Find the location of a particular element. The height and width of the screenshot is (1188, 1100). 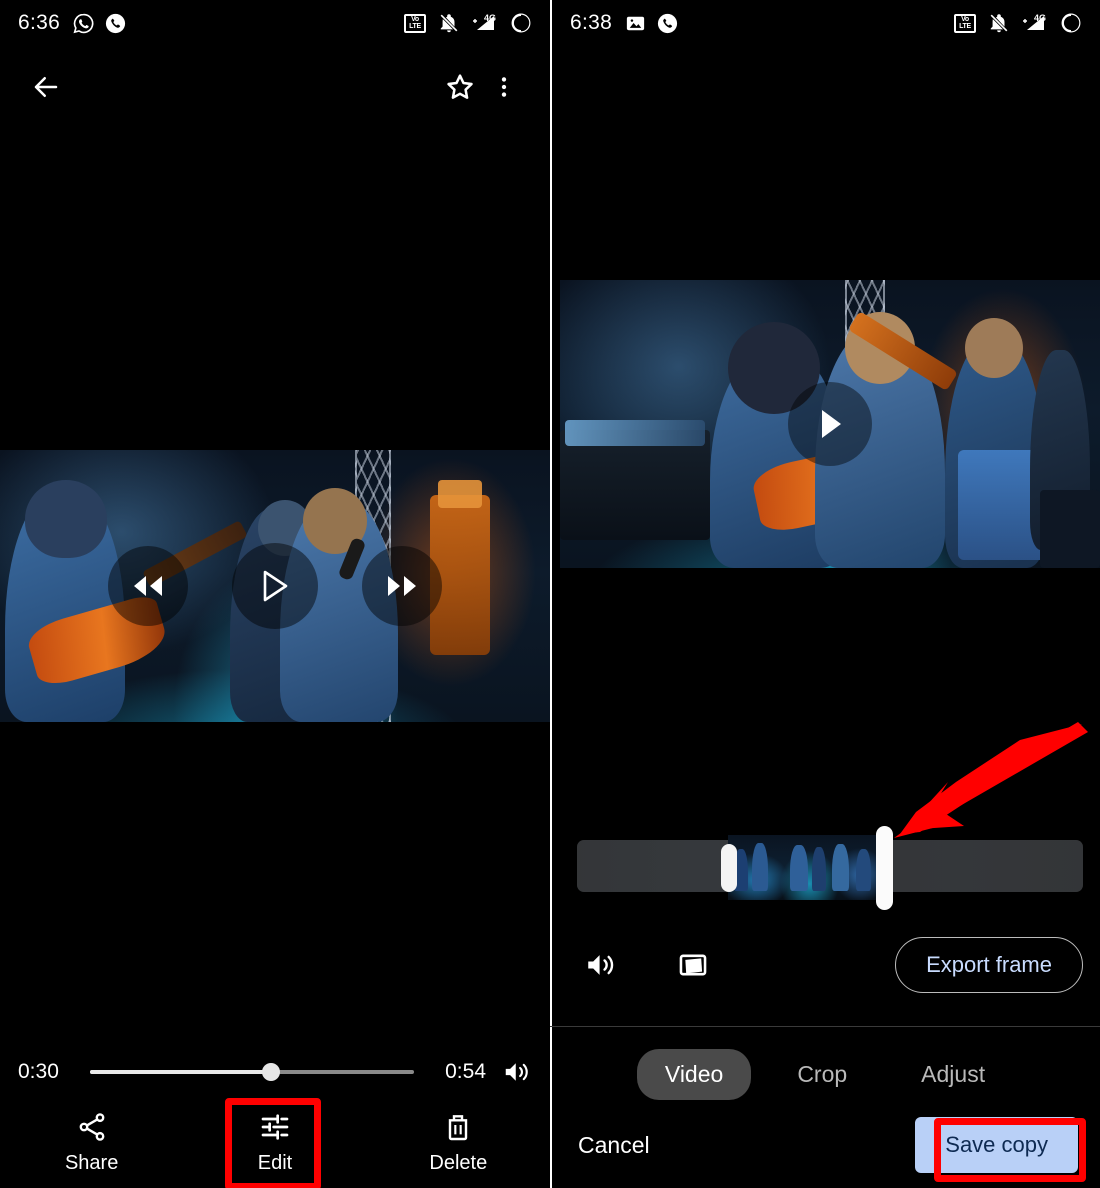

rewind-10-icon is located at coordinates (148, 586).